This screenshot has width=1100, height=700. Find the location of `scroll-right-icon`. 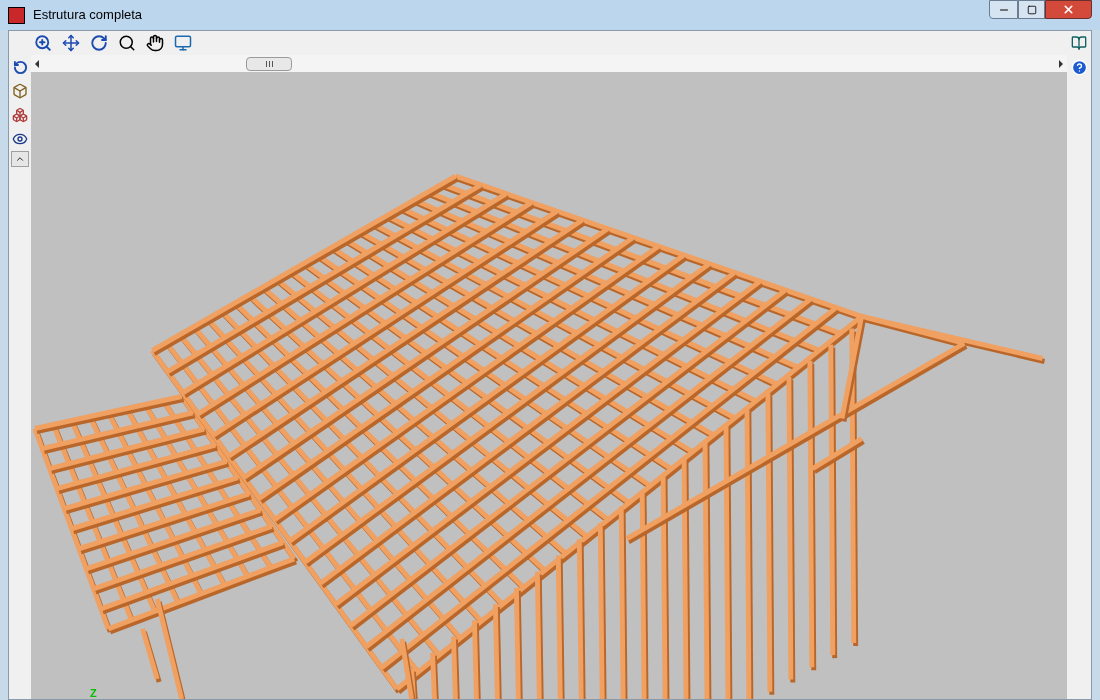

scroll-right-icon is located at coordinates (1061, 63).